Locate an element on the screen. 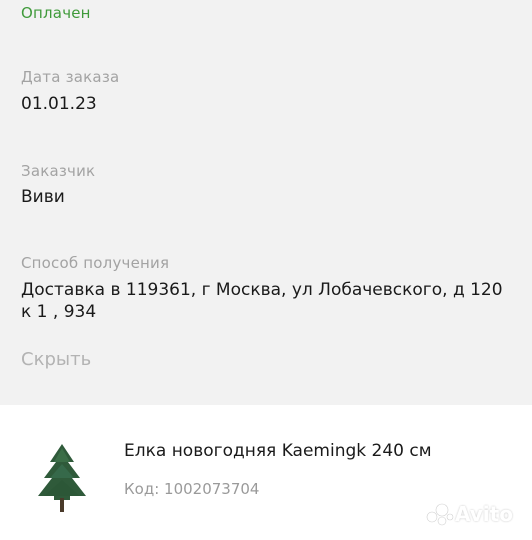  avito-watermark-text: Avito is located at coordinates (484, 514).